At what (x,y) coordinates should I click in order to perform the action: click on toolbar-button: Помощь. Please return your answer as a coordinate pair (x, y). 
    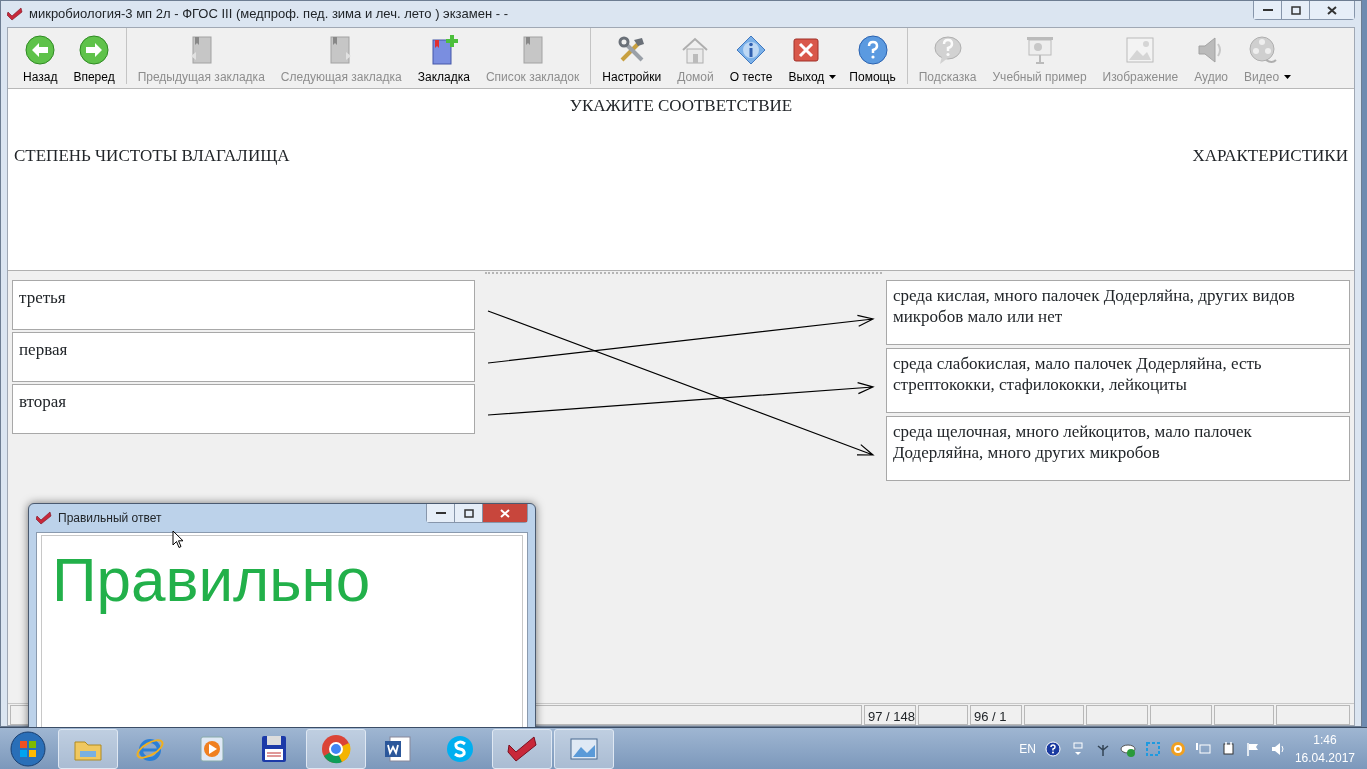
    Looking at the image, I should click on (872, 59).